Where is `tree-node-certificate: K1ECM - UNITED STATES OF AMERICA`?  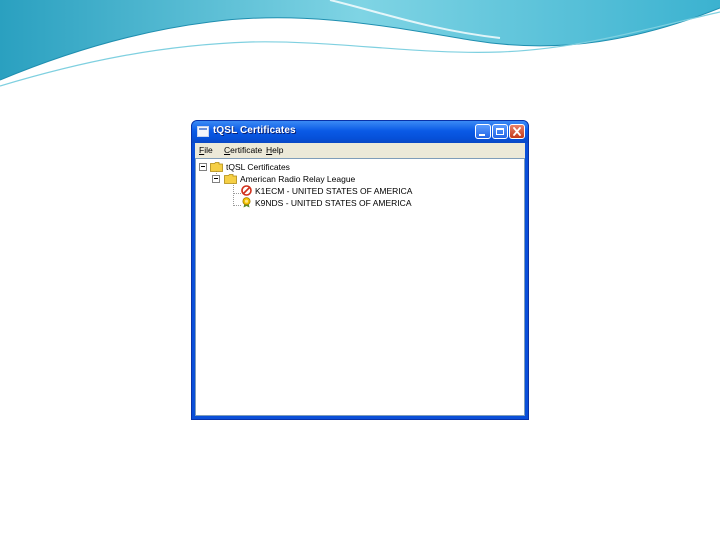
tree-node-certificate: K1ECM - UNITED STATES OF AMERICA is located at coordinates (356, 191).